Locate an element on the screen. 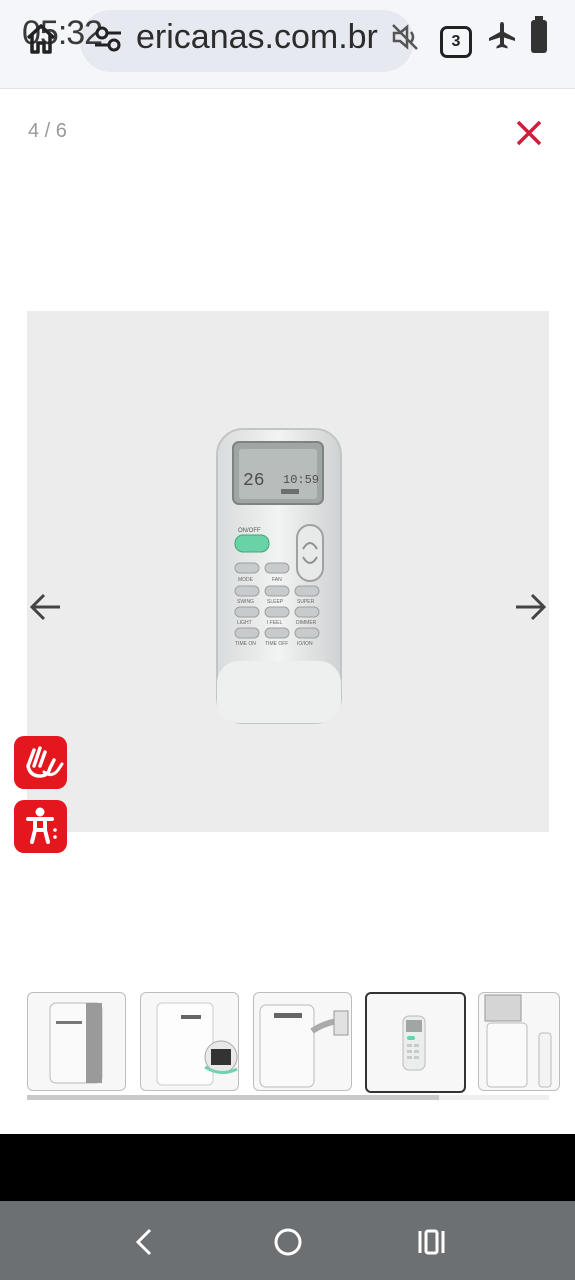  remote-label-ion: IO/ION is located at coordinates (305, 644).